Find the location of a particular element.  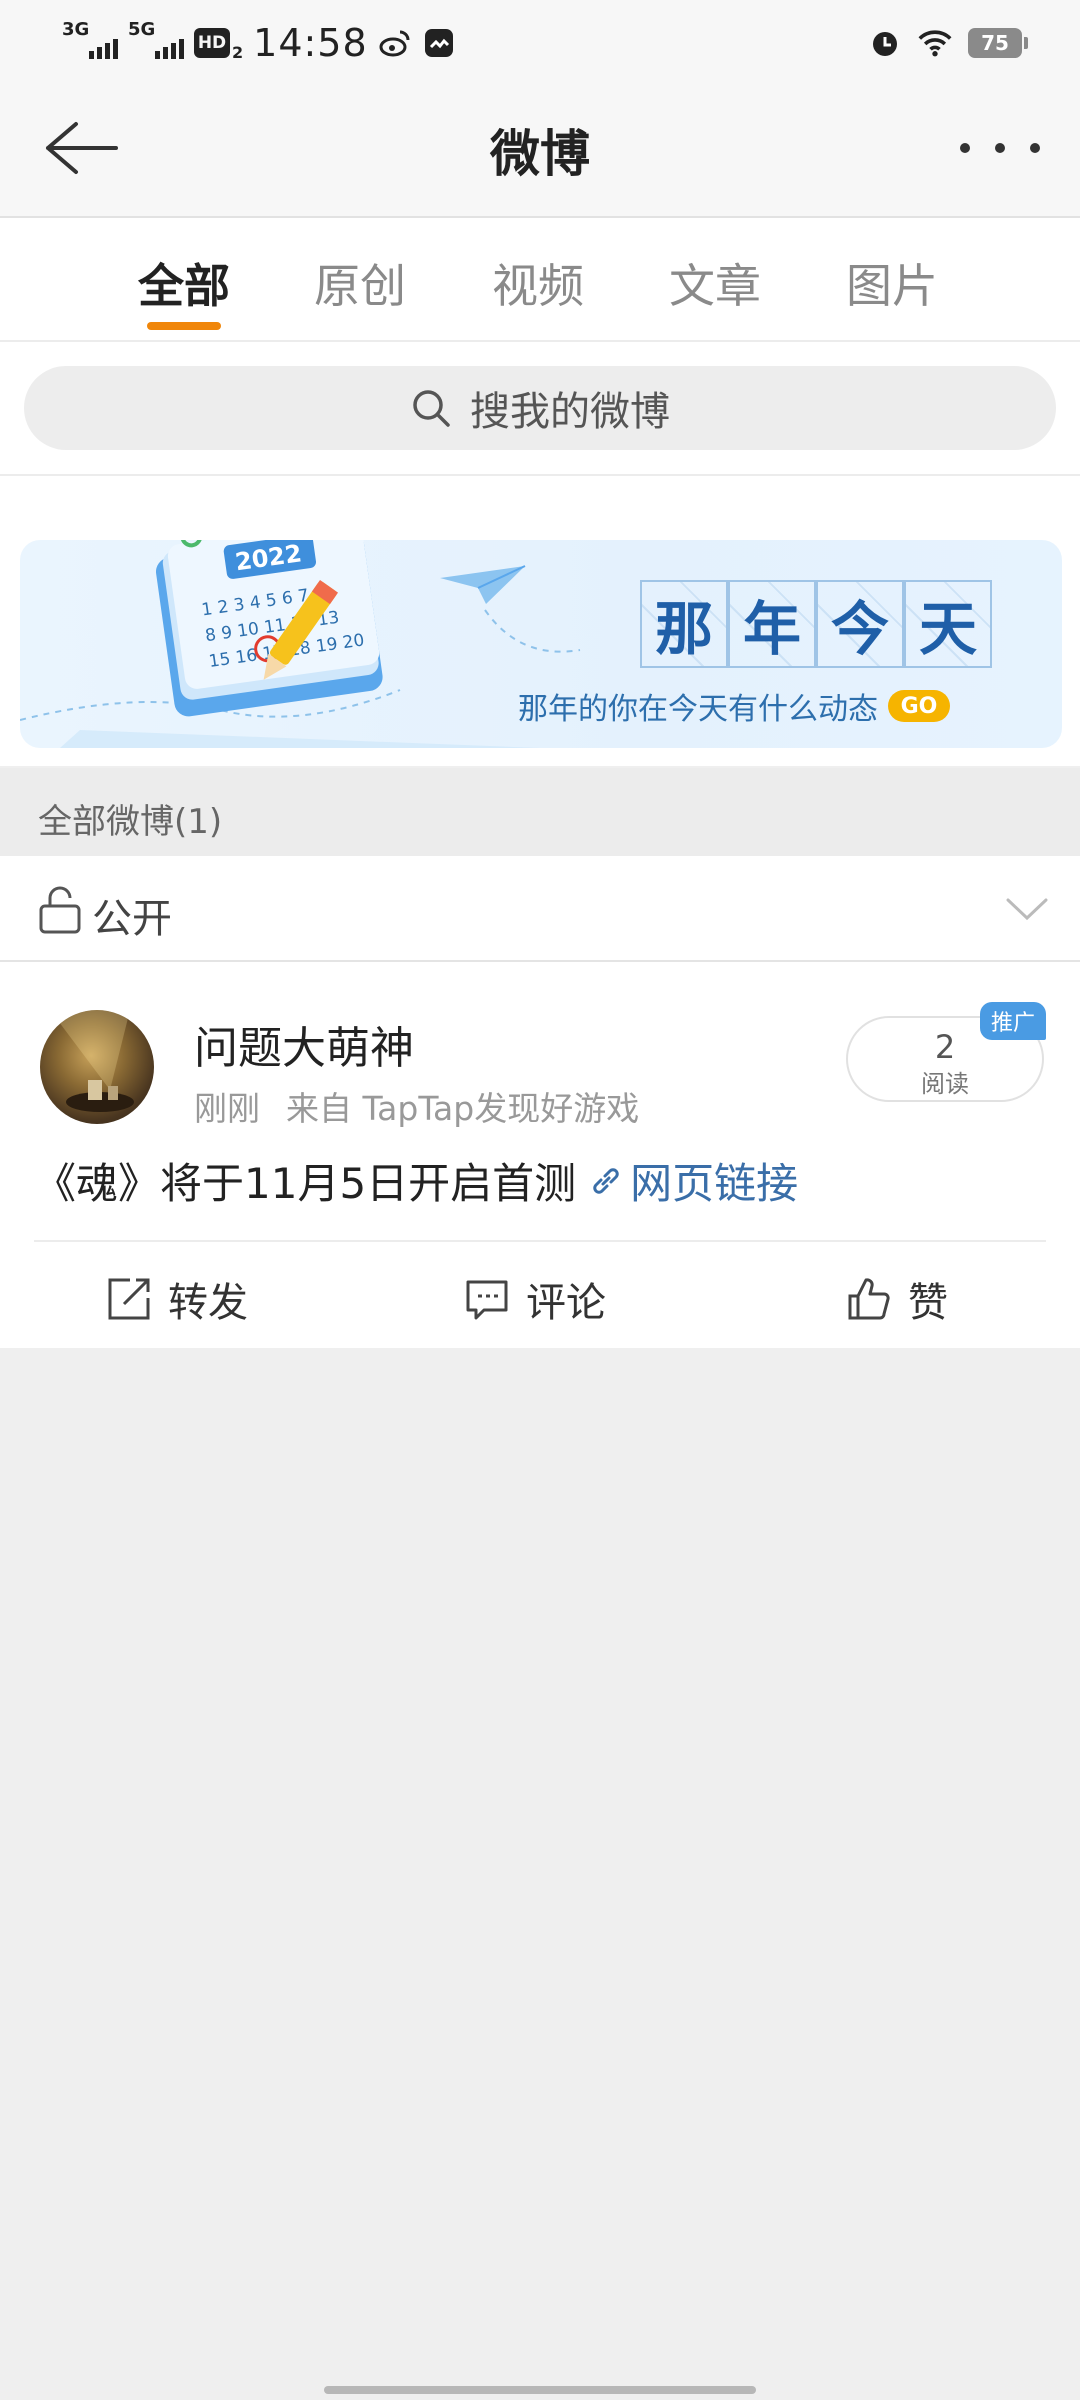

visibility-filter: 公开 is located at coordinates (540, 909).